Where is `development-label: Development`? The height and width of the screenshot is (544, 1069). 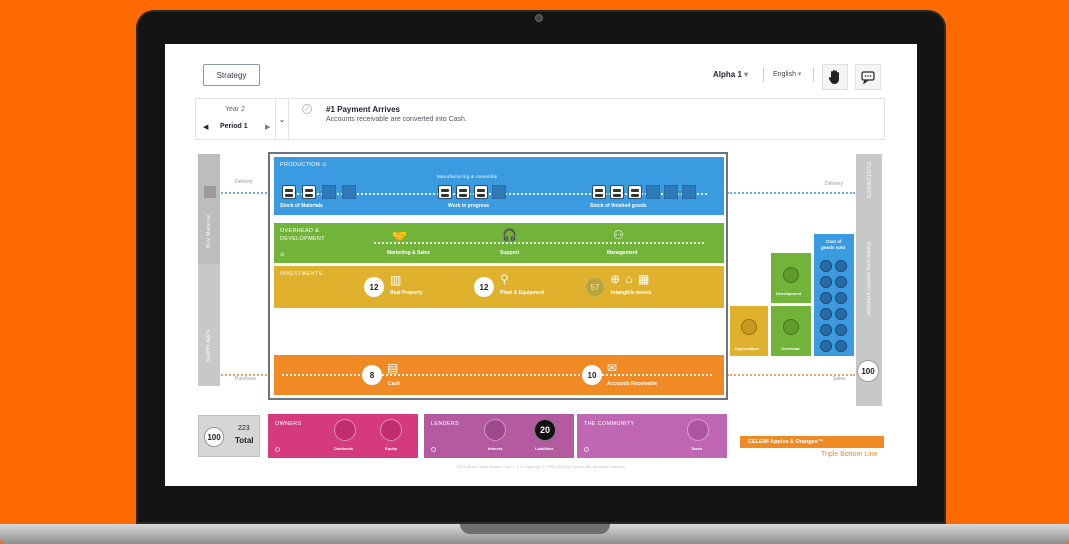 development-label: Development is located at coordinates (789, 293).